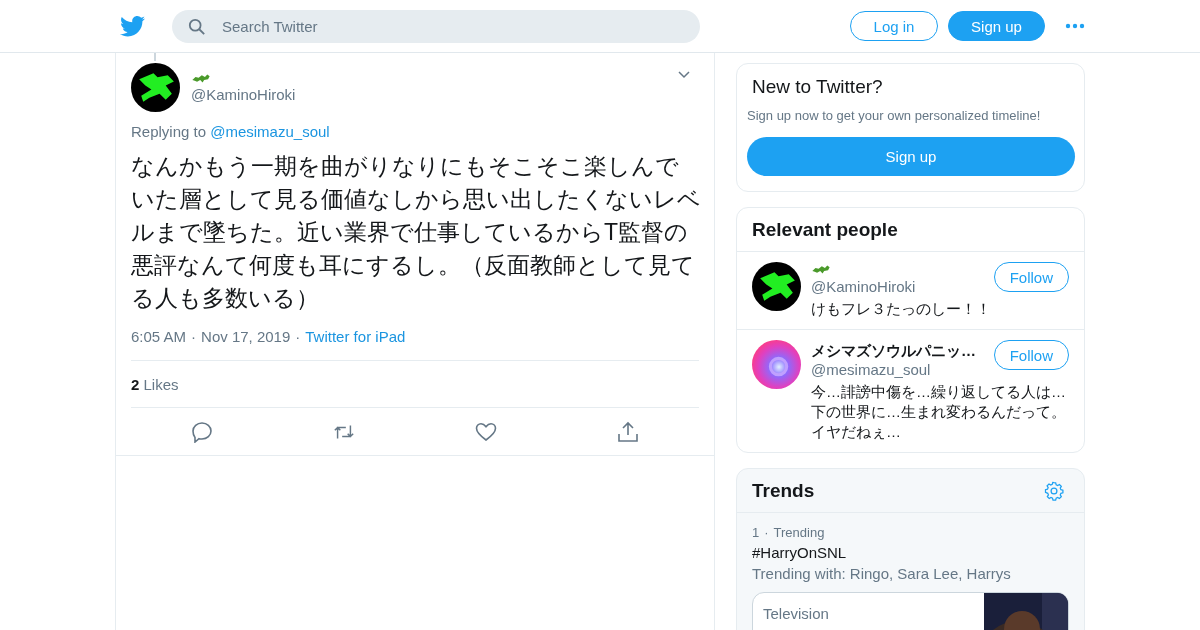 The image size is (1200, 630). I want to click on login-button: Log in, so click(894, 26).